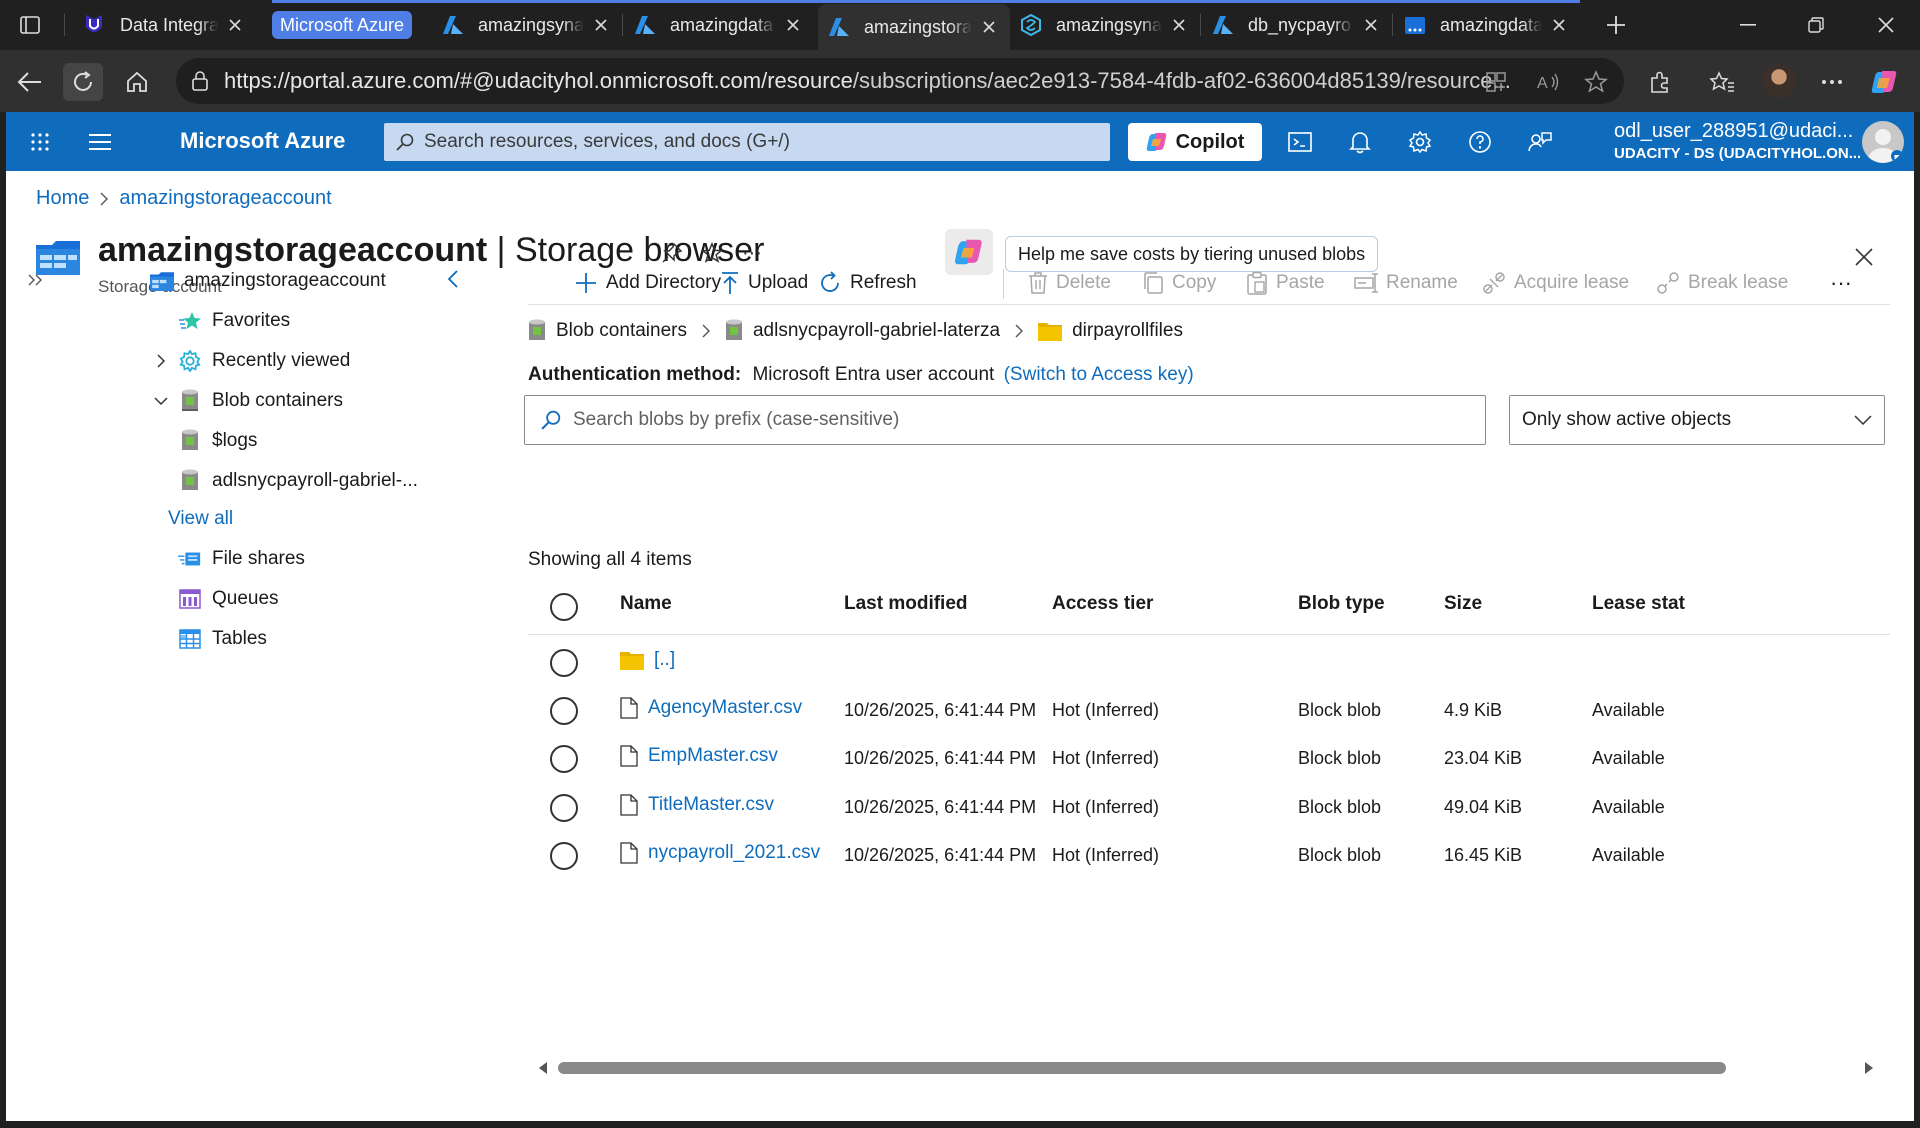 This screenshot has height=1128, width=1920. Describe the element at coordinates (83, 82) in the screenshot. I see `reload-icon` at that location.